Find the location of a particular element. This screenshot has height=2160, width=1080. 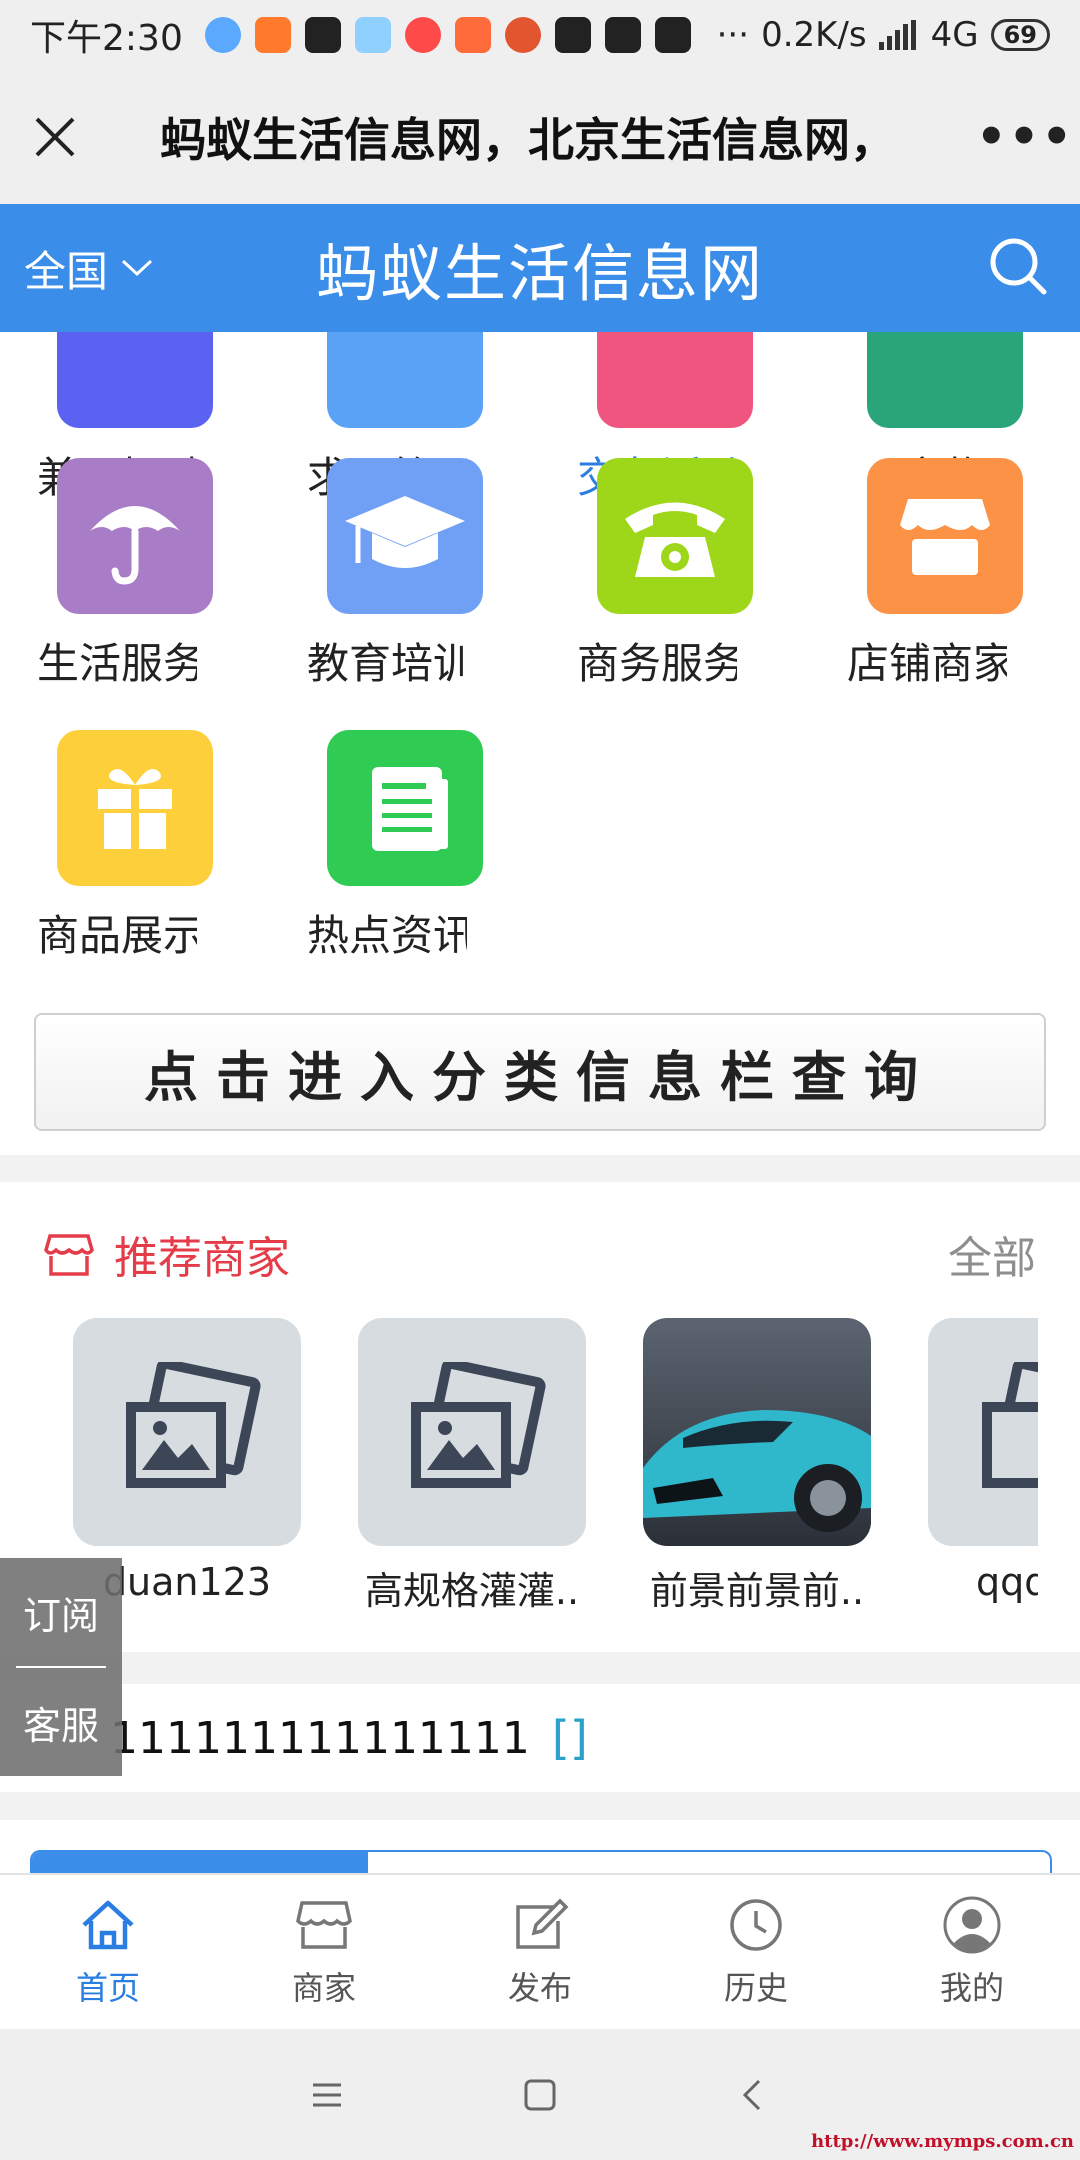

shop-icon is located at coordinates (945, 537).